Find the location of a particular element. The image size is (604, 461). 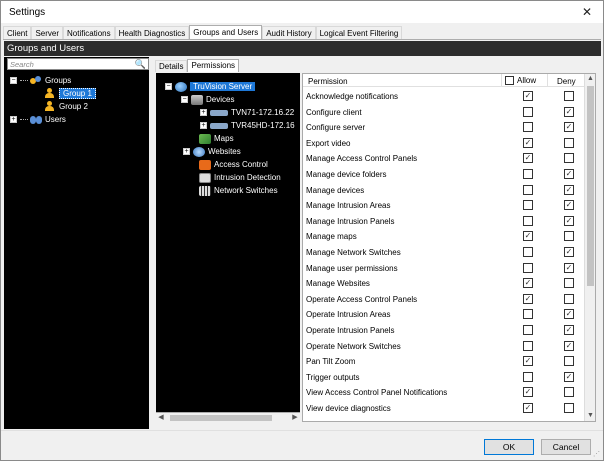

table-row: Operate Intrusion Panels ✓ is located at coordinates (444, 331).